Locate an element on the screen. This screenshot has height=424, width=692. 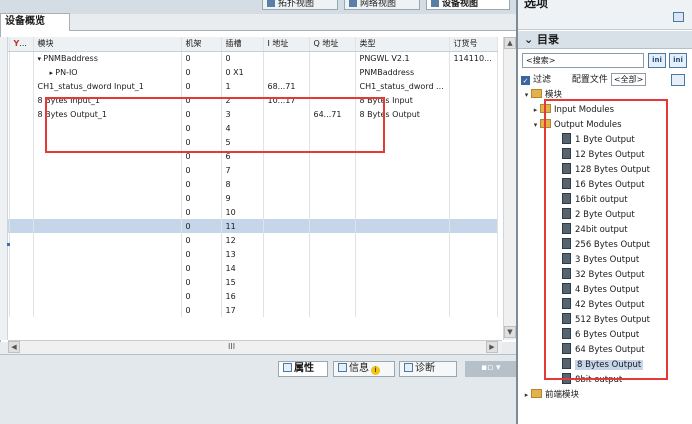
horizontal-scrollbar: ◀ III ▶ is located at coordinates (255, 347).